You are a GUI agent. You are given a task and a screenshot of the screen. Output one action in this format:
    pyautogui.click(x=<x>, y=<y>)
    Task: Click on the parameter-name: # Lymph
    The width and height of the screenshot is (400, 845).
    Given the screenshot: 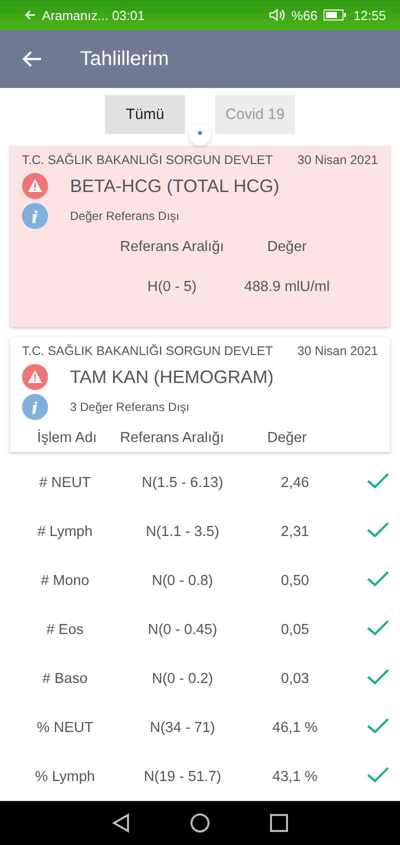 What is the action you would take?
    pyautogui.click(x=65, y=532)
    